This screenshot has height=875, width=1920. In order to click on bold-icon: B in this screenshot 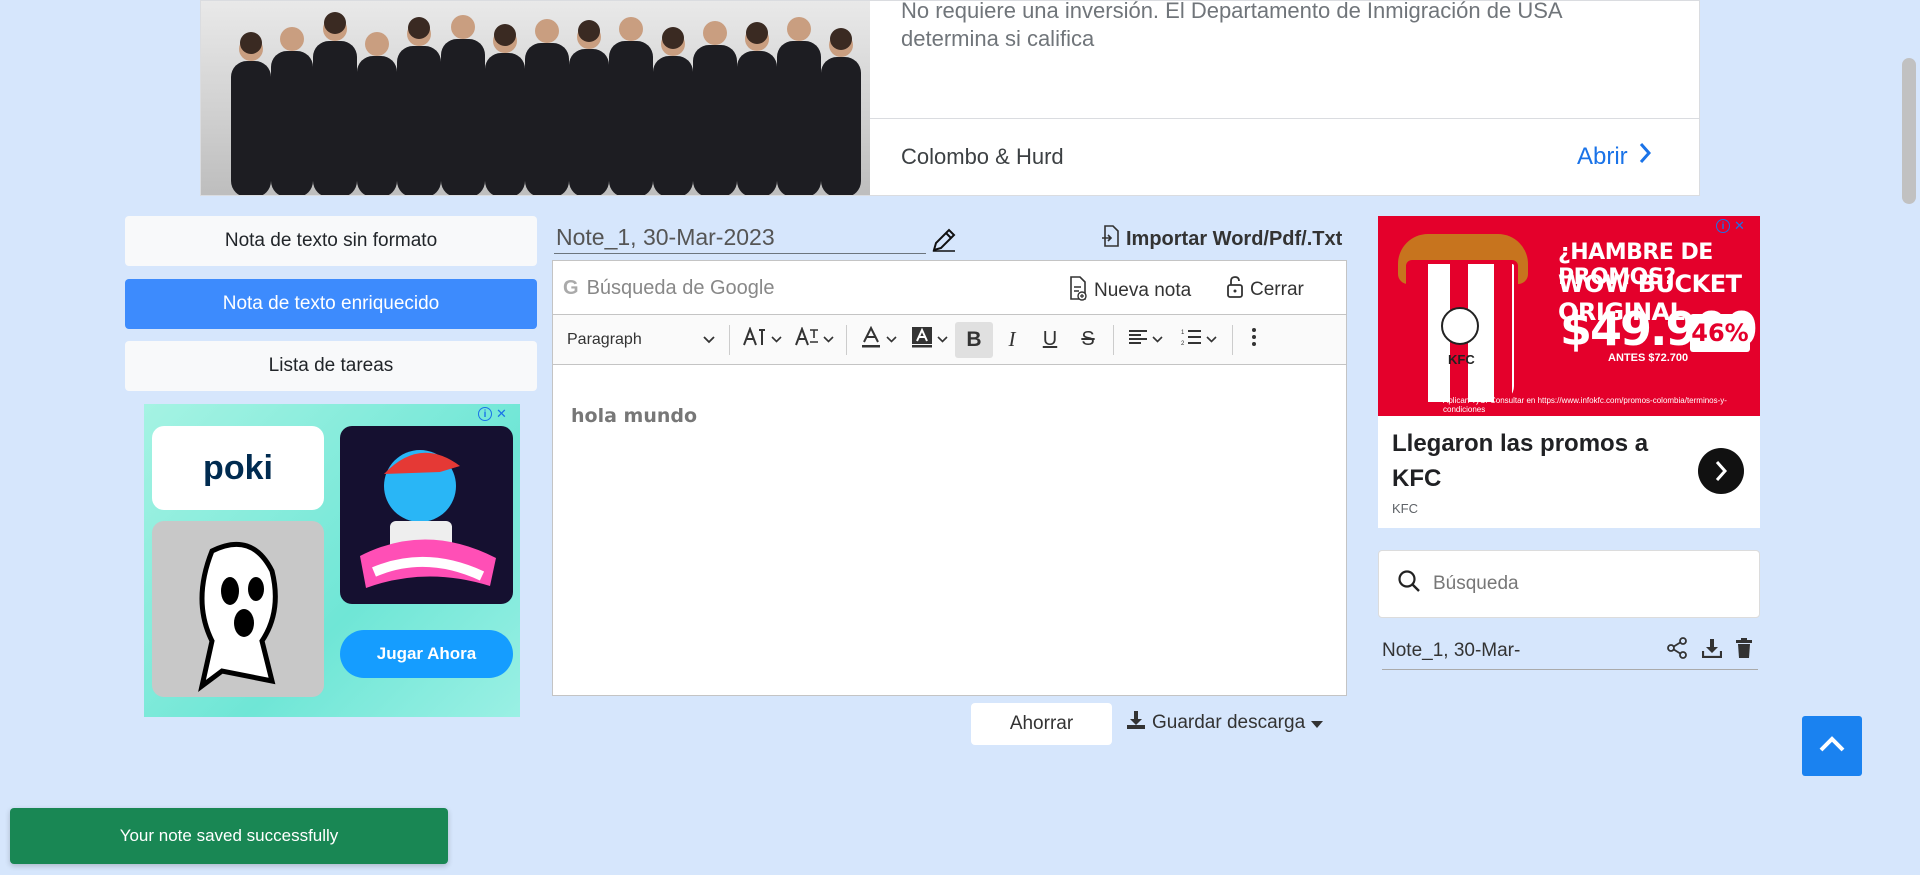, I will do `click(974, 339)`.